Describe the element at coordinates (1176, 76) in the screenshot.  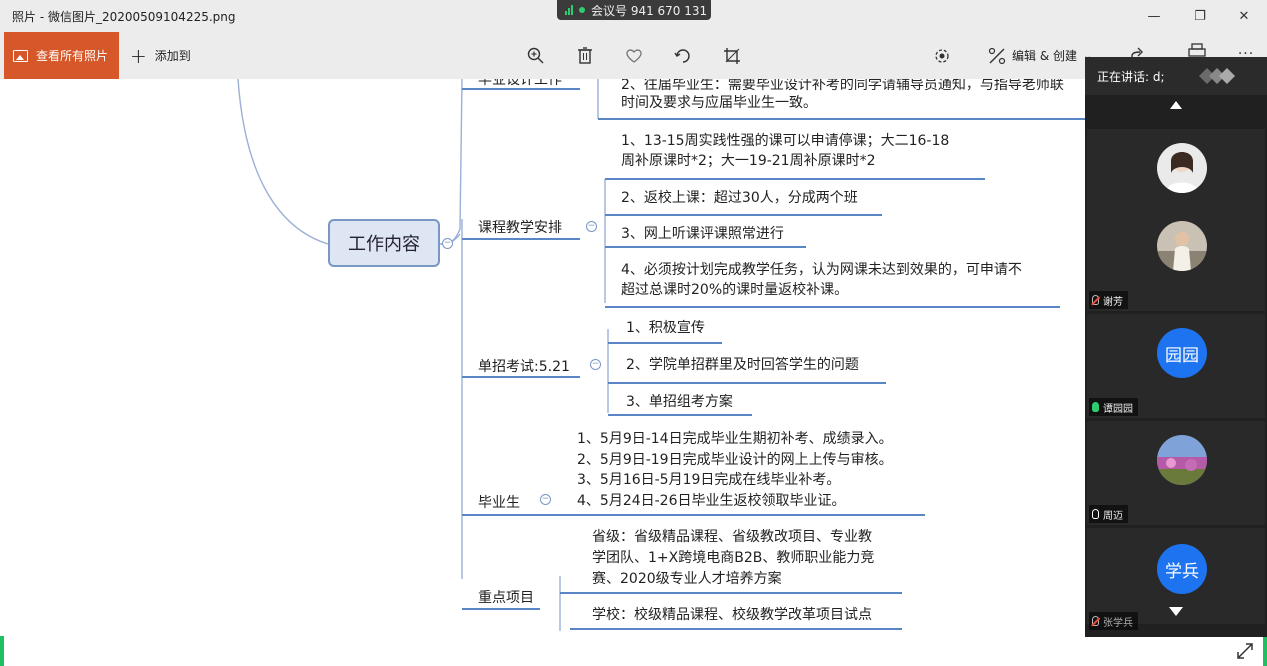
I see `speaking-indicator: 正在讲话: d;` at that location.